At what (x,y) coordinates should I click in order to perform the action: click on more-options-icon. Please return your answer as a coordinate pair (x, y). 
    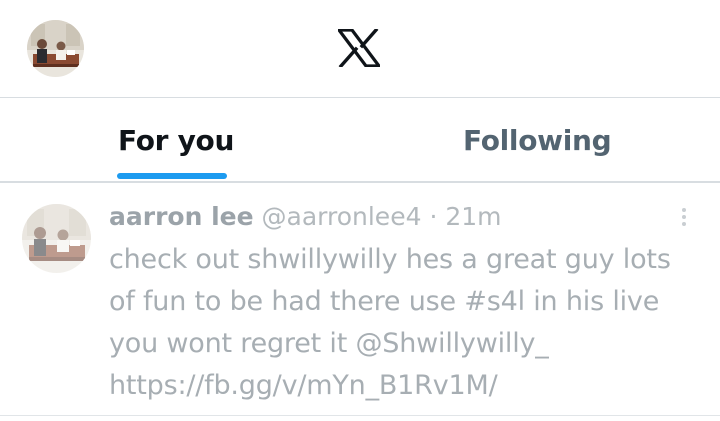
    Looking at the image, I should click on (684, 220).